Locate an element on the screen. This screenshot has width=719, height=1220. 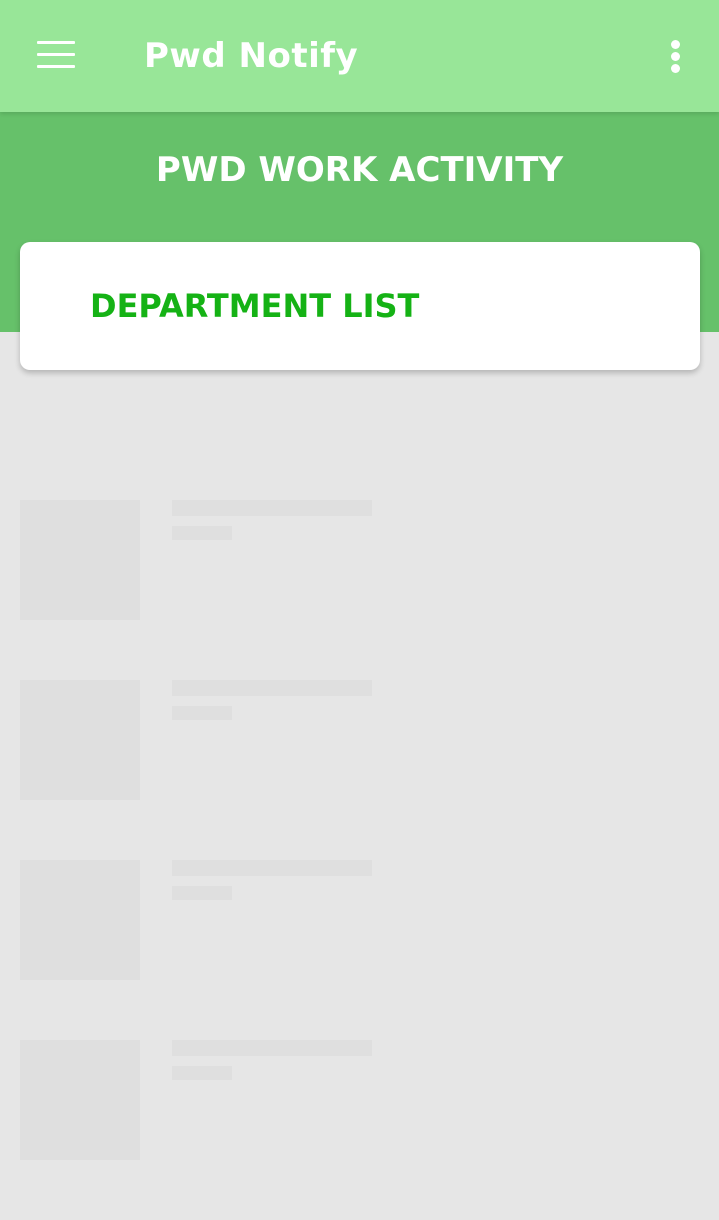
department-list-card: DEPARTMENT LIST is located at coordinates (360, 306).